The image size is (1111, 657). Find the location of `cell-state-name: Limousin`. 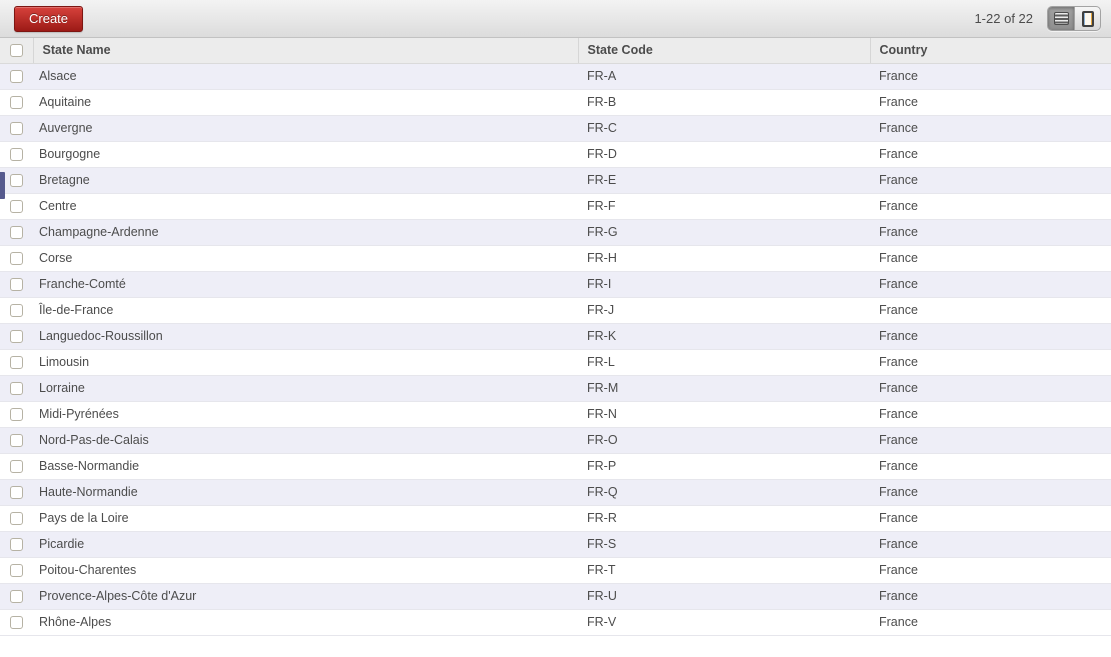

cell-state-name: Limousin is located at coordinates (305, 362).